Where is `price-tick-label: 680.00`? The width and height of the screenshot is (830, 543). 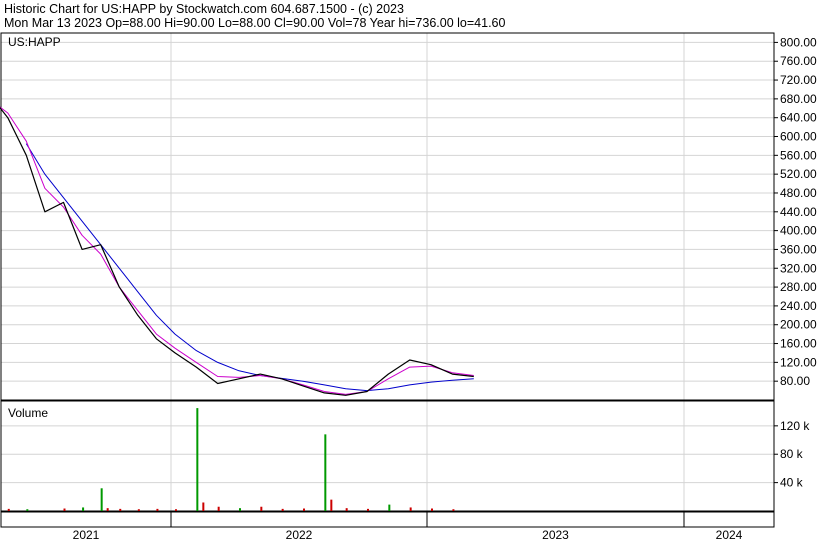
price-tick-label: 680.00 is located at coordinates (798, 99).